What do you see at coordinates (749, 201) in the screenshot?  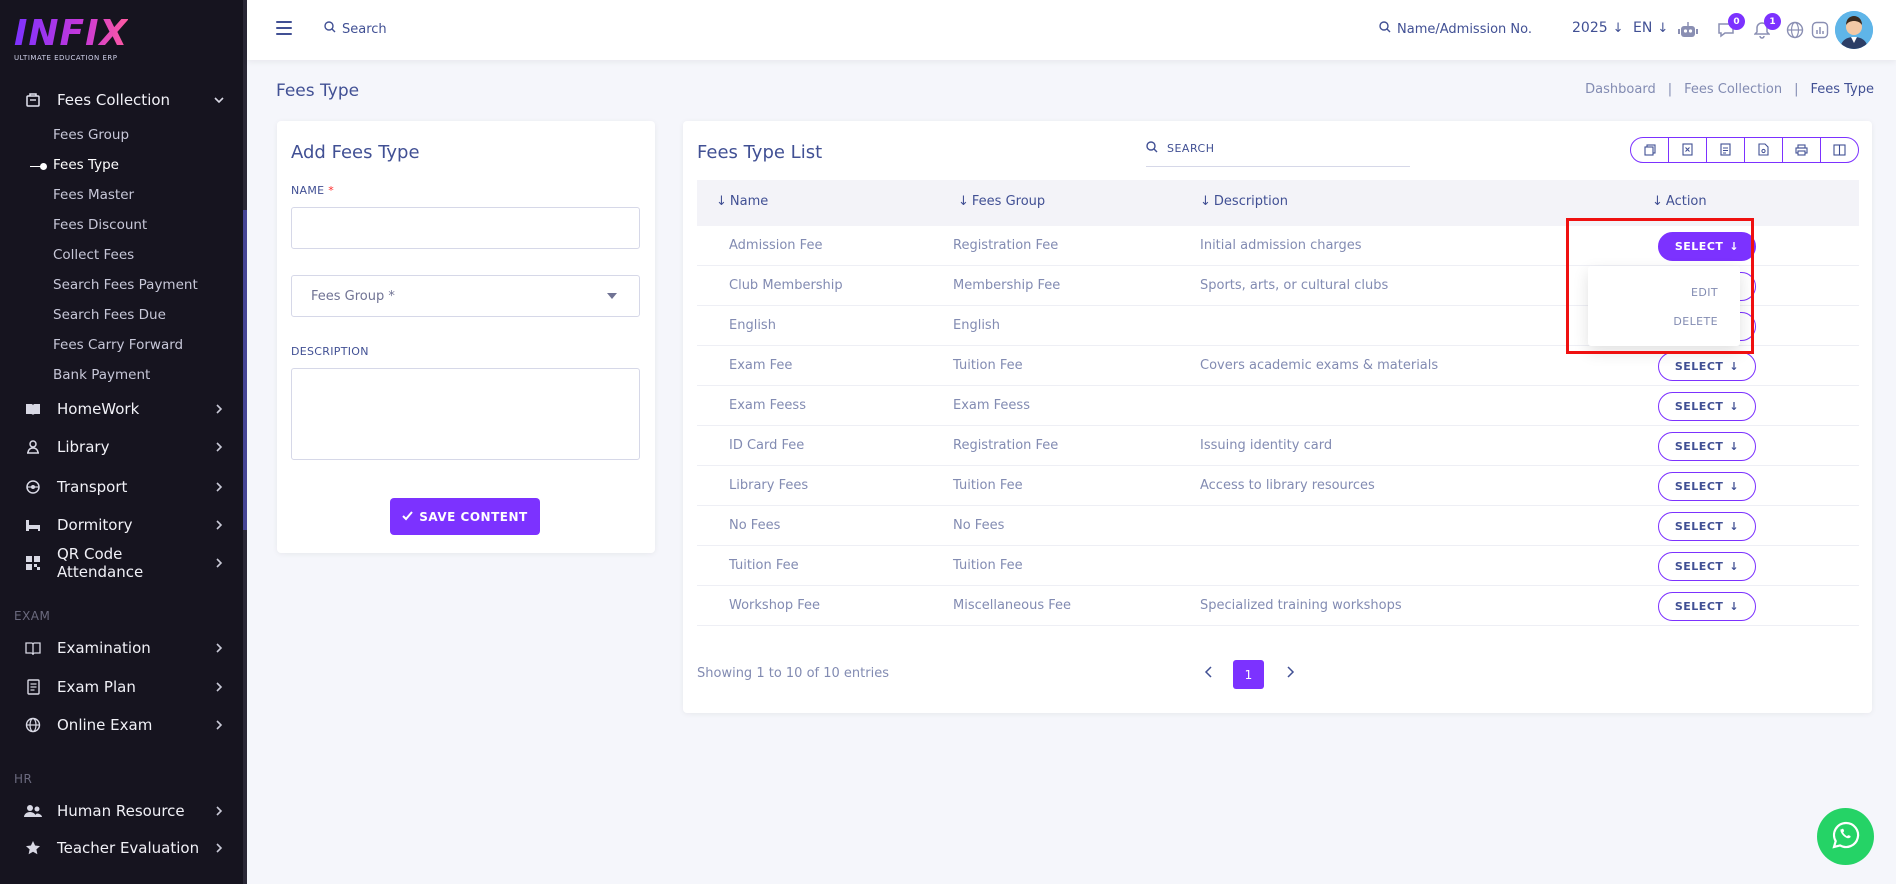 I see `column-header-label: Name` at bounding box center [749, 201].